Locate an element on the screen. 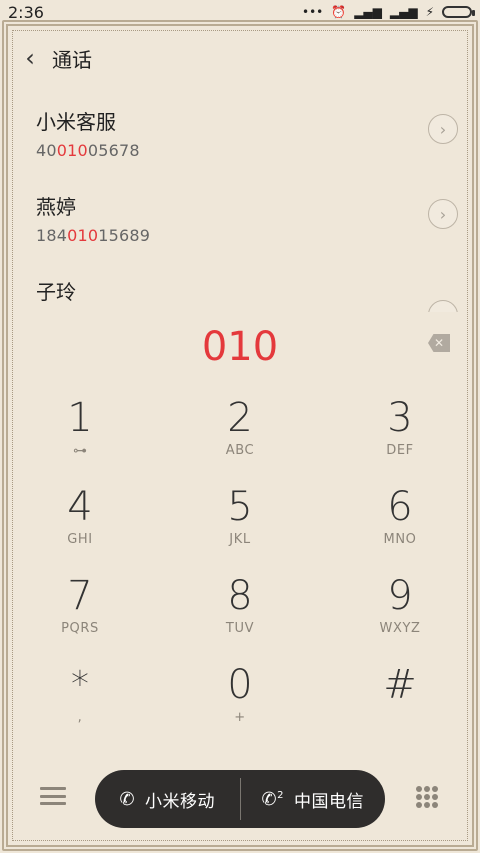 This screenshot has height=853, width=480. key-star: * , is located at coordinates (80, 706).